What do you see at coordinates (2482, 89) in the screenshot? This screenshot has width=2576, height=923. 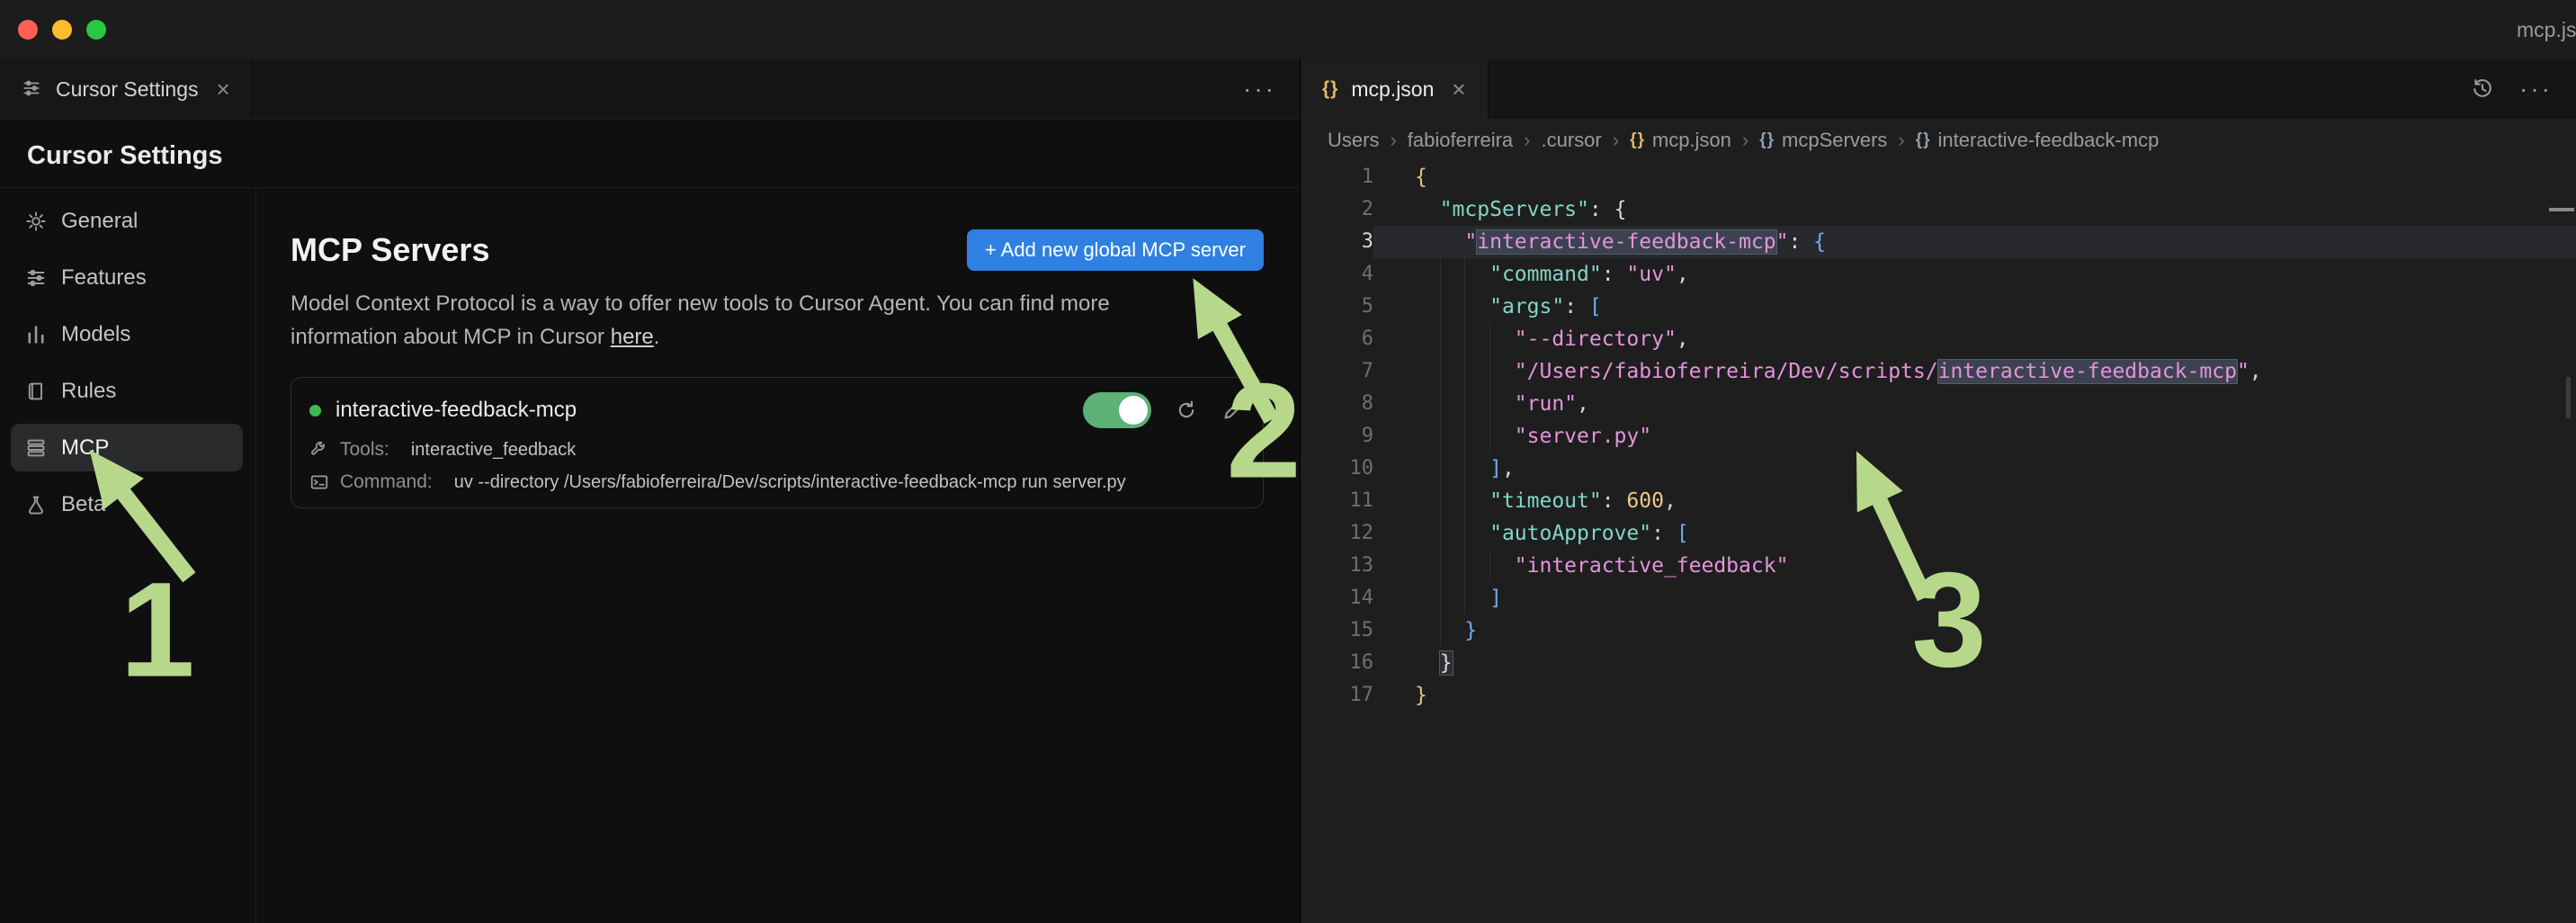 I see `timeline-history-icon` at bounding box center [2482, 89].